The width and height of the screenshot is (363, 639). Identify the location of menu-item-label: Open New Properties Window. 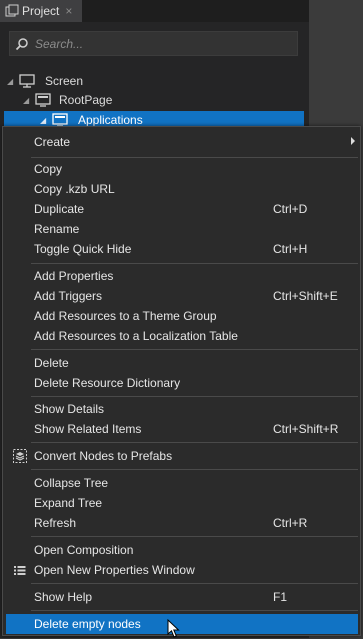
(114, 570).